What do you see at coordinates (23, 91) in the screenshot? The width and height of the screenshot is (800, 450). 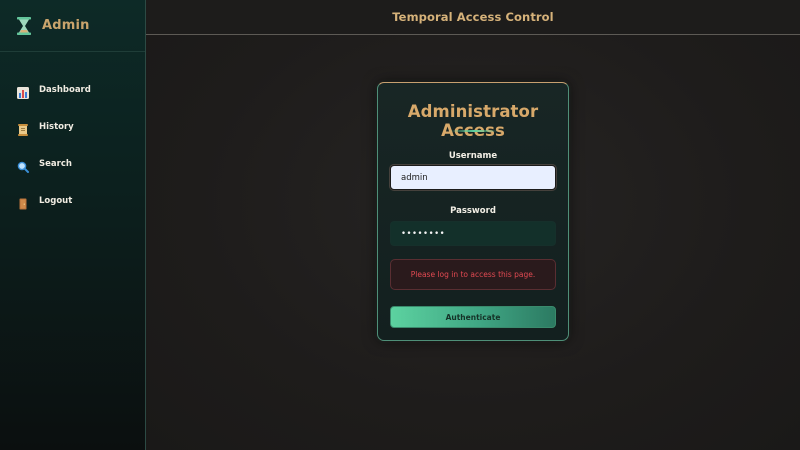 I see `chart-icon` at bounding box center [23, 91].